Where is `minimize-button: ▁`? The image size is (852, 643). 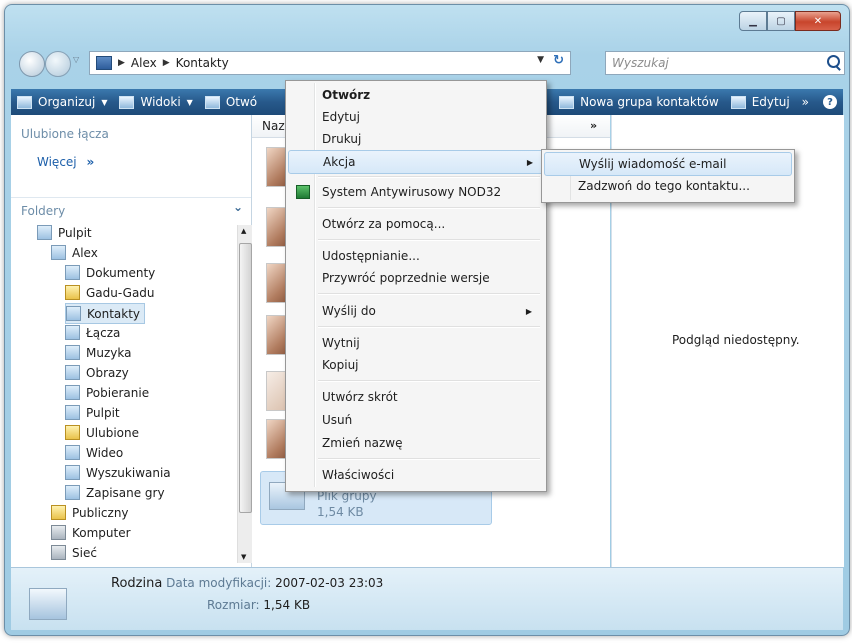 minimize-button: ▁ is located at coordinates (753, 21).